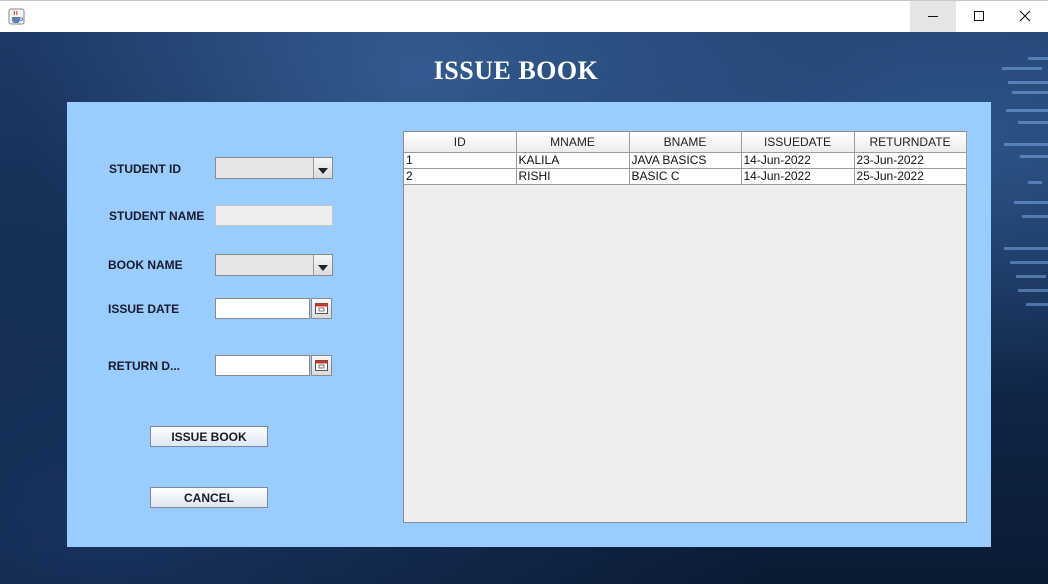  Describe the element at coordinates (460, 176) in the screenshot. I see `table-cell-id: 2` at that location.